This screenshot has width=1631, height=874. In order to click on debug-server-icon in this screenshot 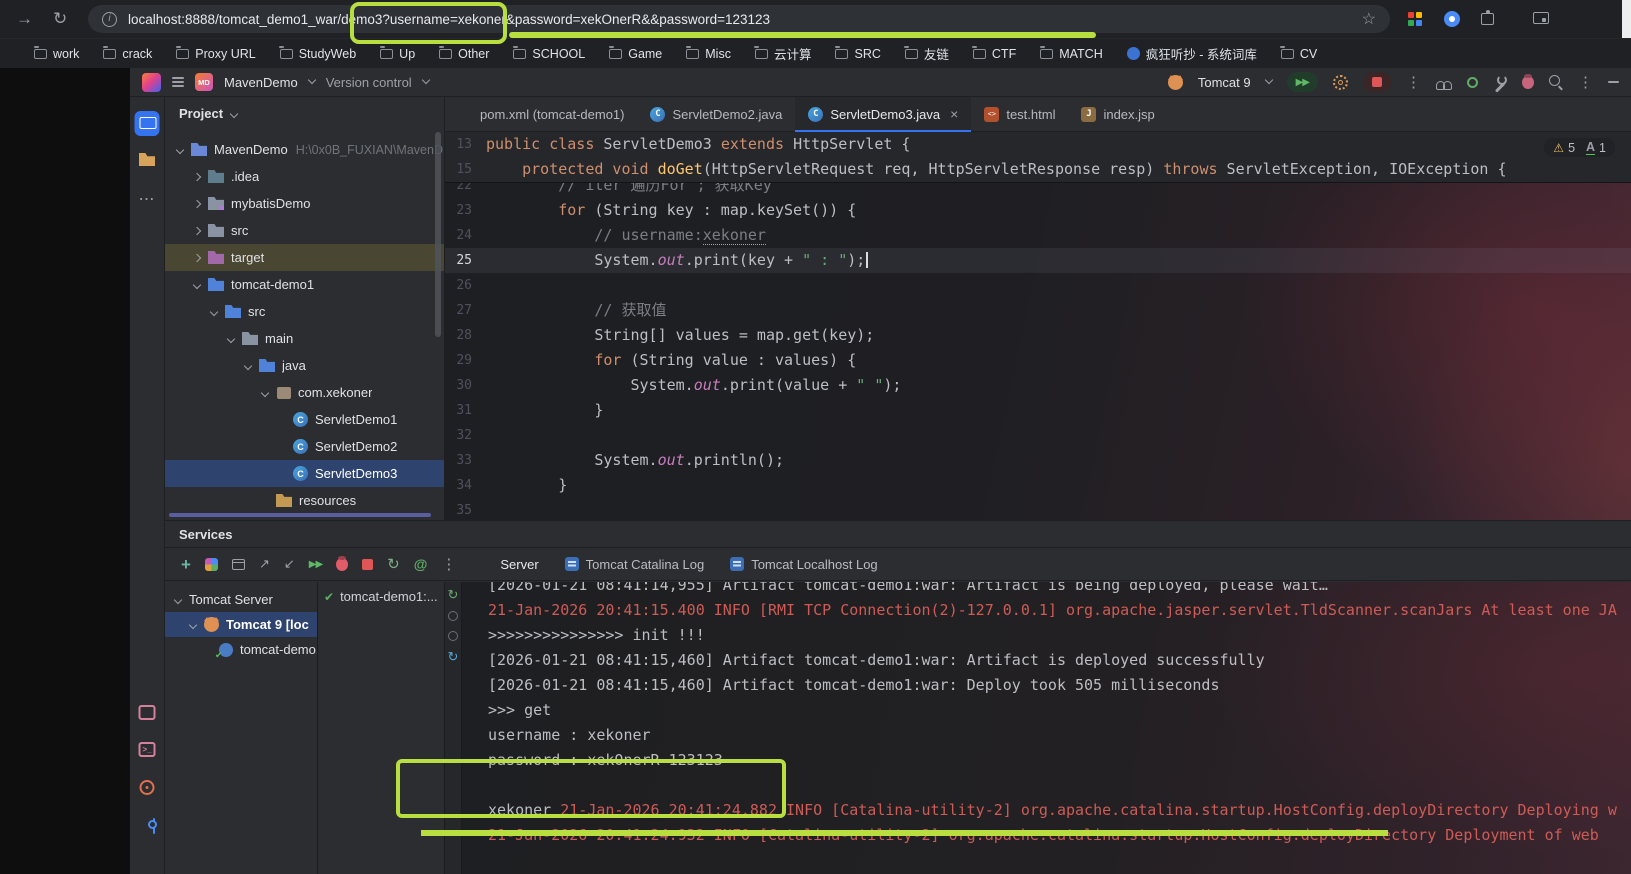, I will do `click(342, 563)`.